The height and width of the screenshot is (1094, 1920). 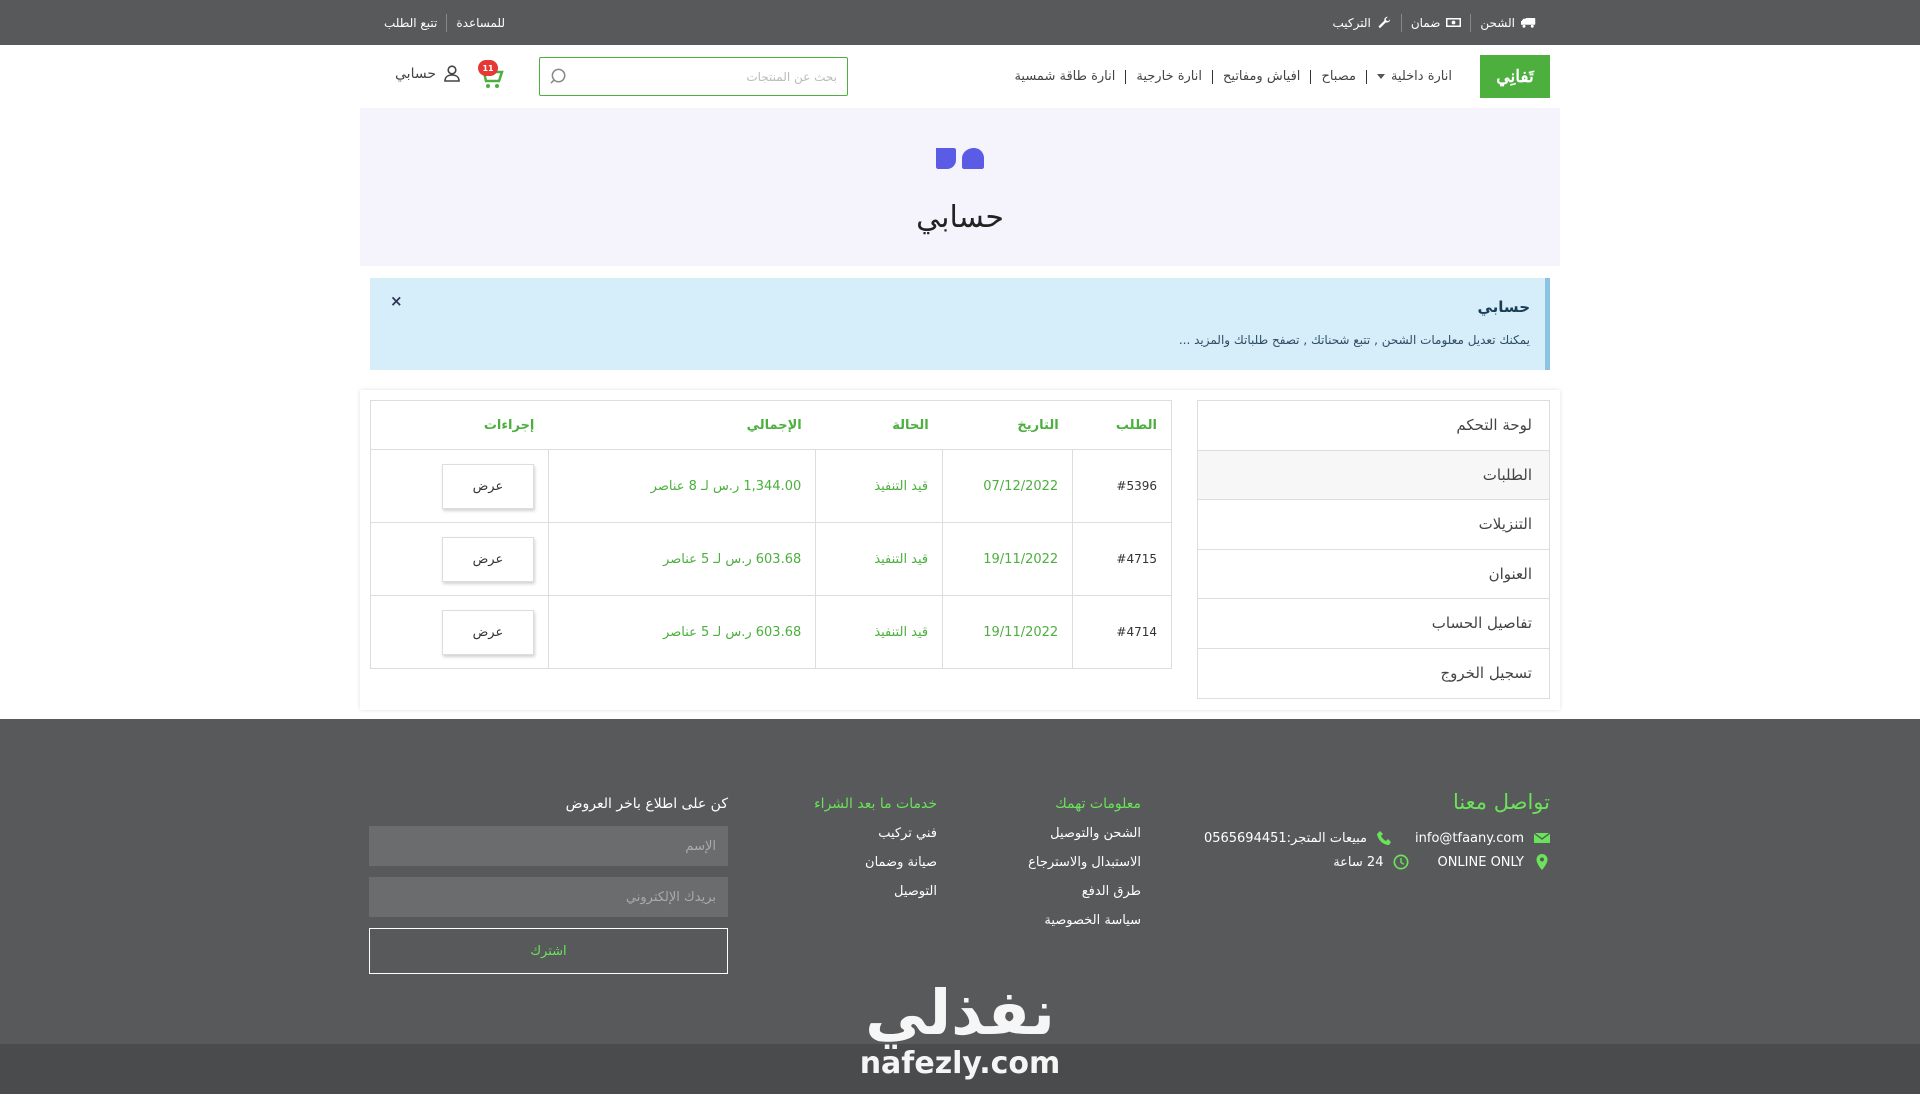 I want to click on order-actions: عرض, so click(x=459, y=632).